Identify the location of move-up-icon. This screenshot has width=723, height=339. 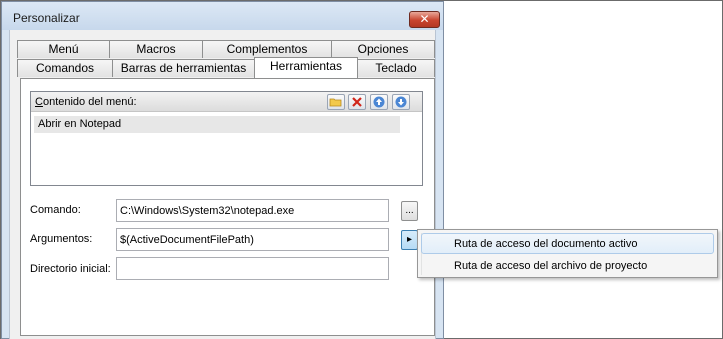
(379, 102).